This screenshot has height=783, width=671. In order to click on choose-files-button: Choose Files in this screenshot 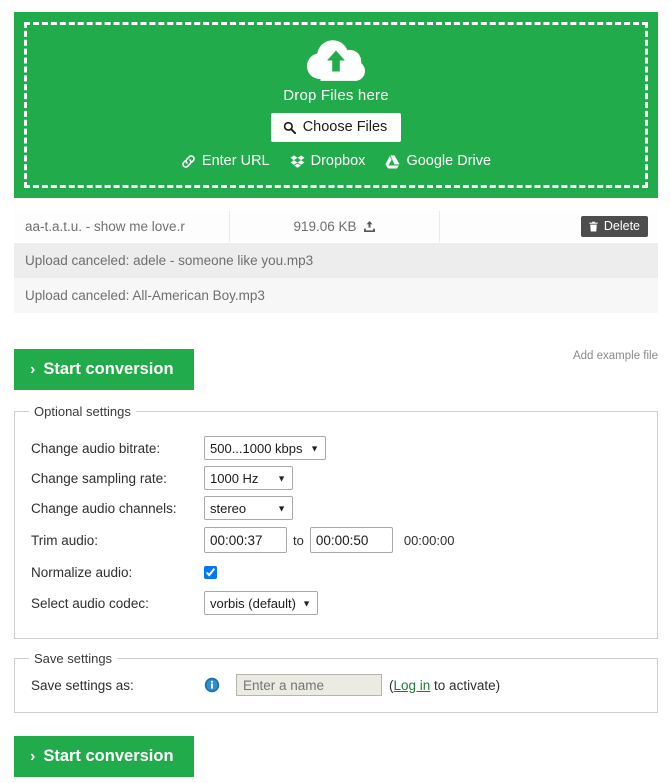, I will do `click(336, 127)`.